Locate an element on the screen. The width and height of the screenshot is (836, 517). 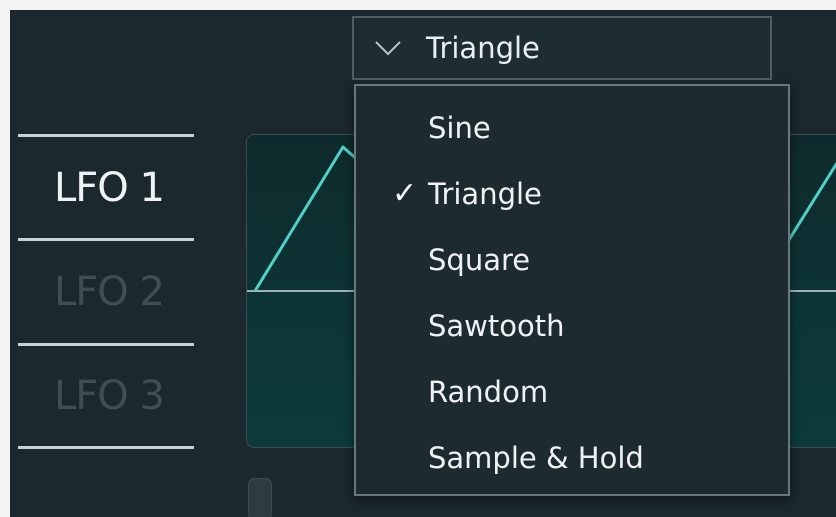
chevron-down-icon is located at coordinates (388, 48).